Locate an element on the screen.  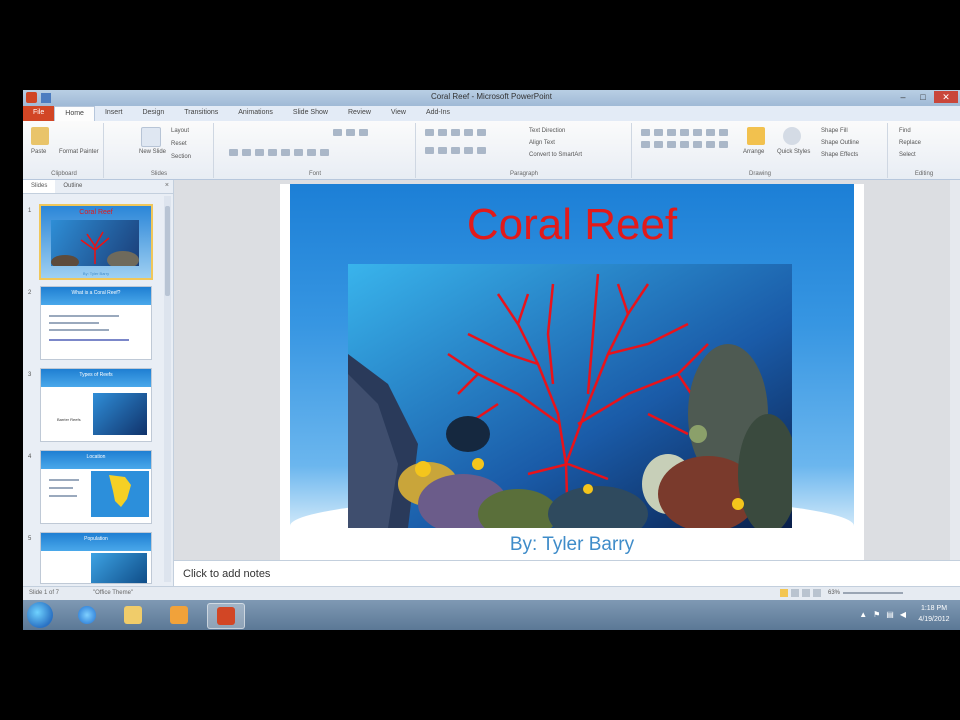
tab-insert: Insert is located at coordinates (114, 113).